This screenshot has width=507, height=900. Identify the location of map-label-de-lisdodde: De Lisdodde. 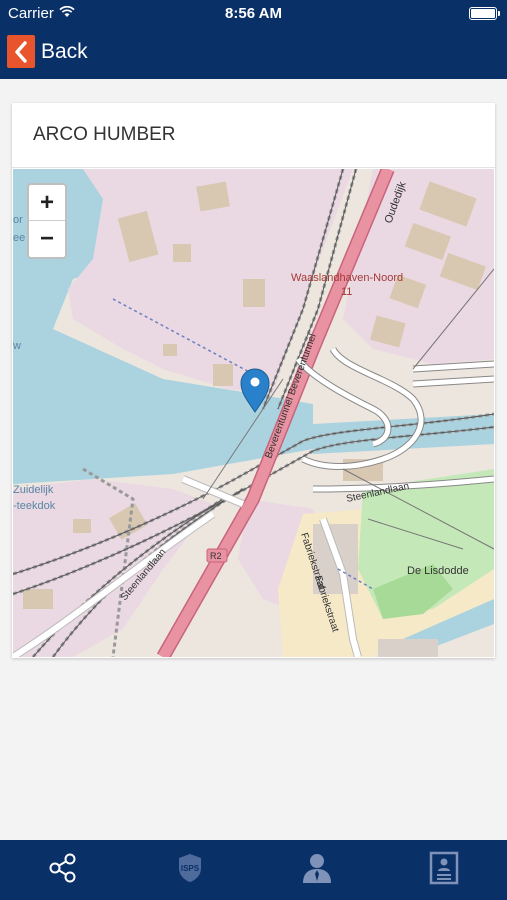
(438, 571).